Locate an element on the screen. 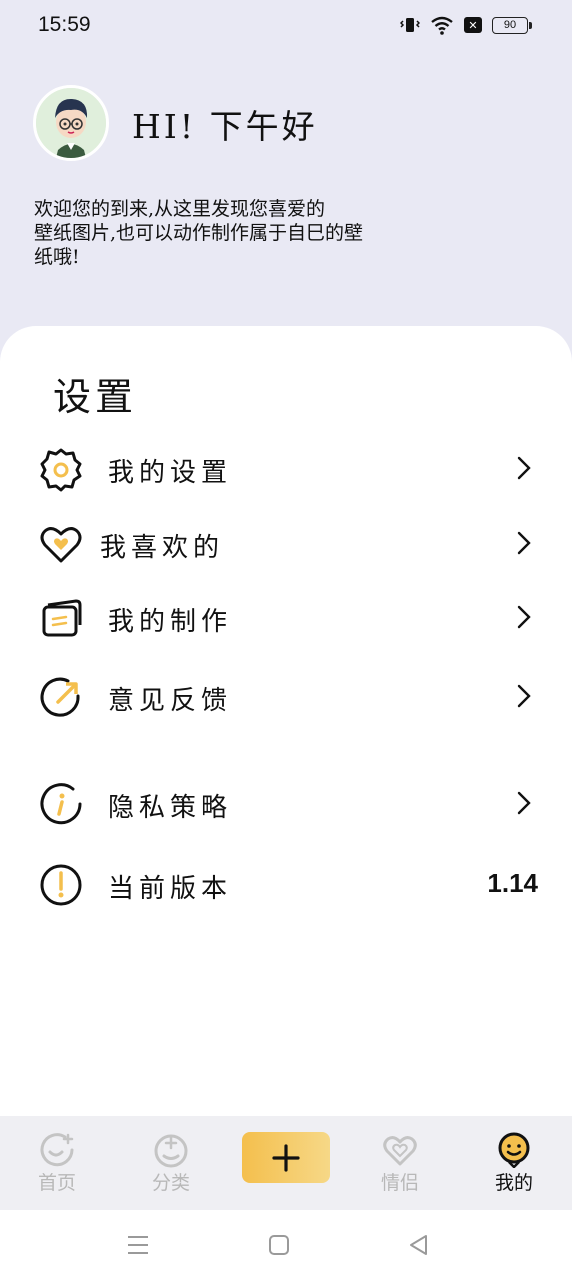 The width and height of the screenshot is (572, 1280). menu-item-my-settings: 我的设置 is located at coordinates (286, 468).